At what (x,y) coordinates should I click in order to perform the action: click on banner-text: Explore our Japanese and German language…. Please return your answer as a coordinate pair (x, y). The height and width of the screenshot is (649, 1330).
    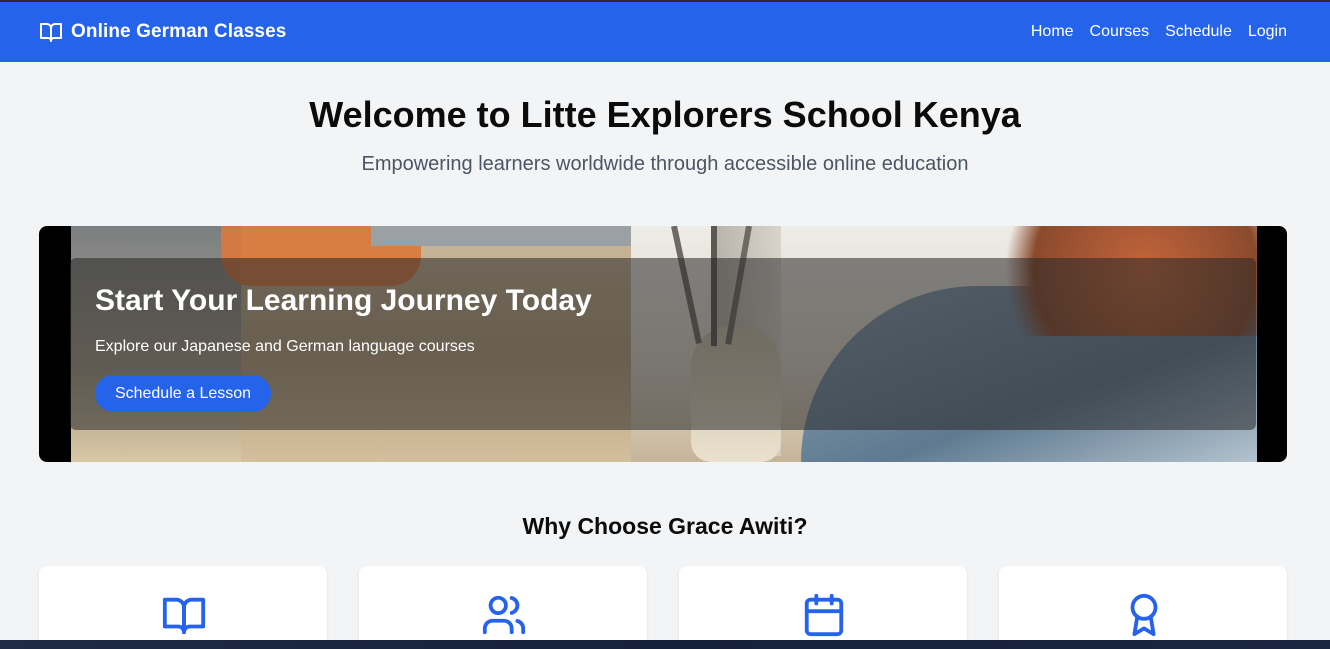
    Looking at the image, I should click on (285, 346).